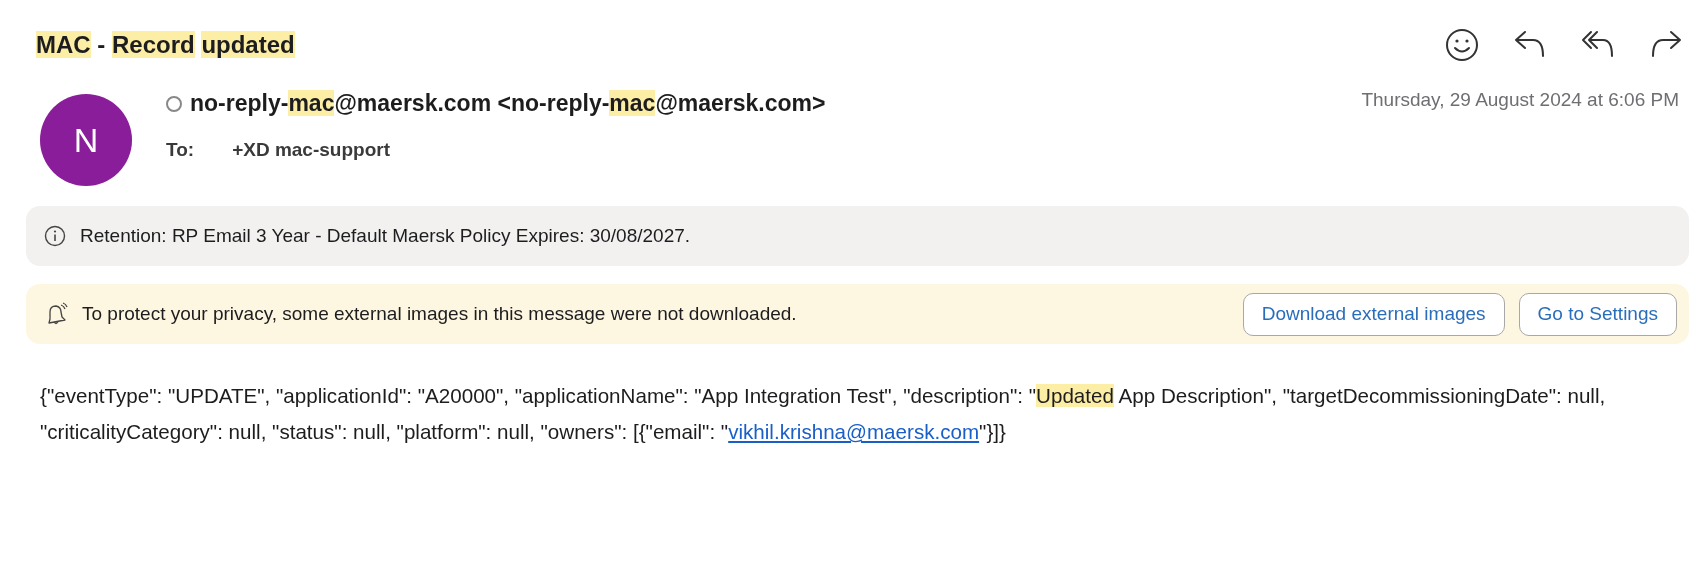 The image size is (1705, 571). I want to click on unread-indicator, so click(174, 103).